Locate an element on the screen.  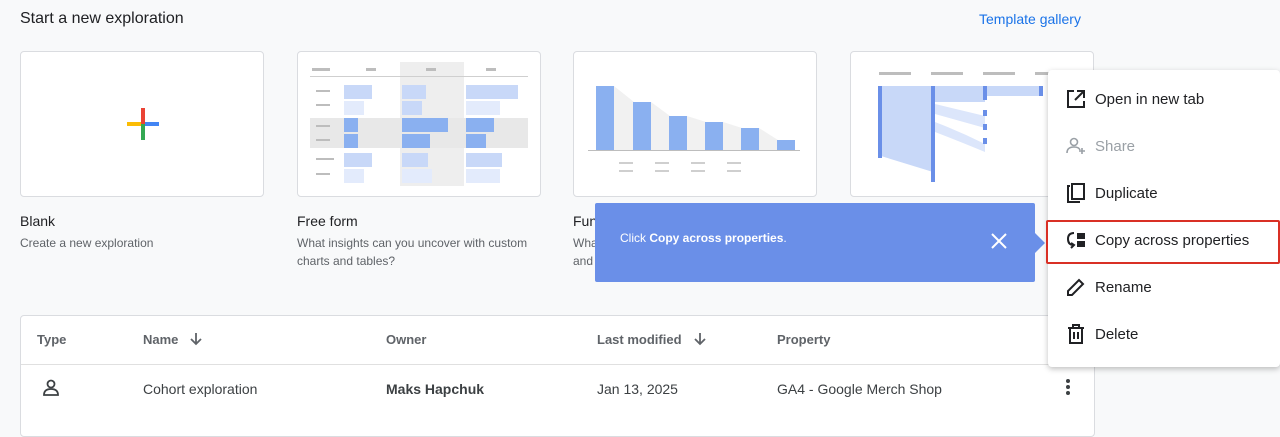
plus-icon is located at coordinates (143, 124).